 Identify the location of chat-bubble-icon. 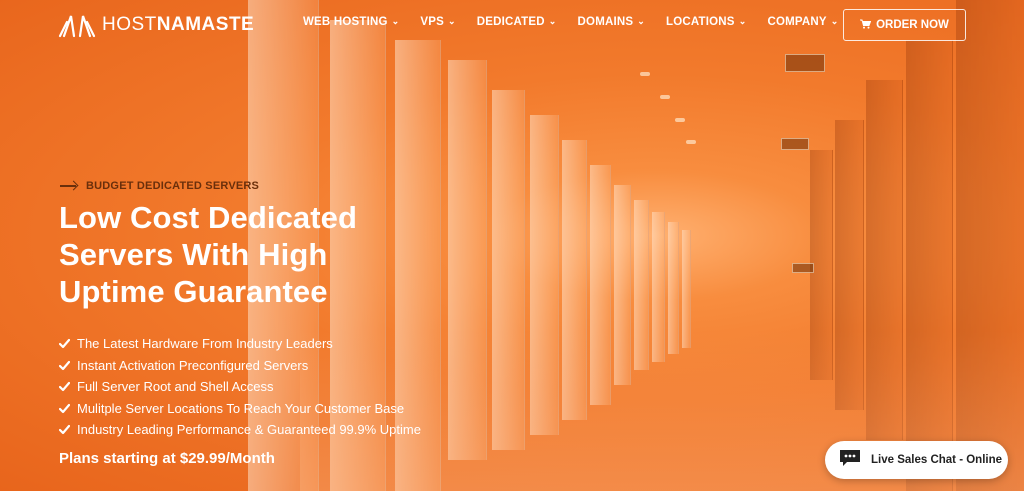
(850, 460).